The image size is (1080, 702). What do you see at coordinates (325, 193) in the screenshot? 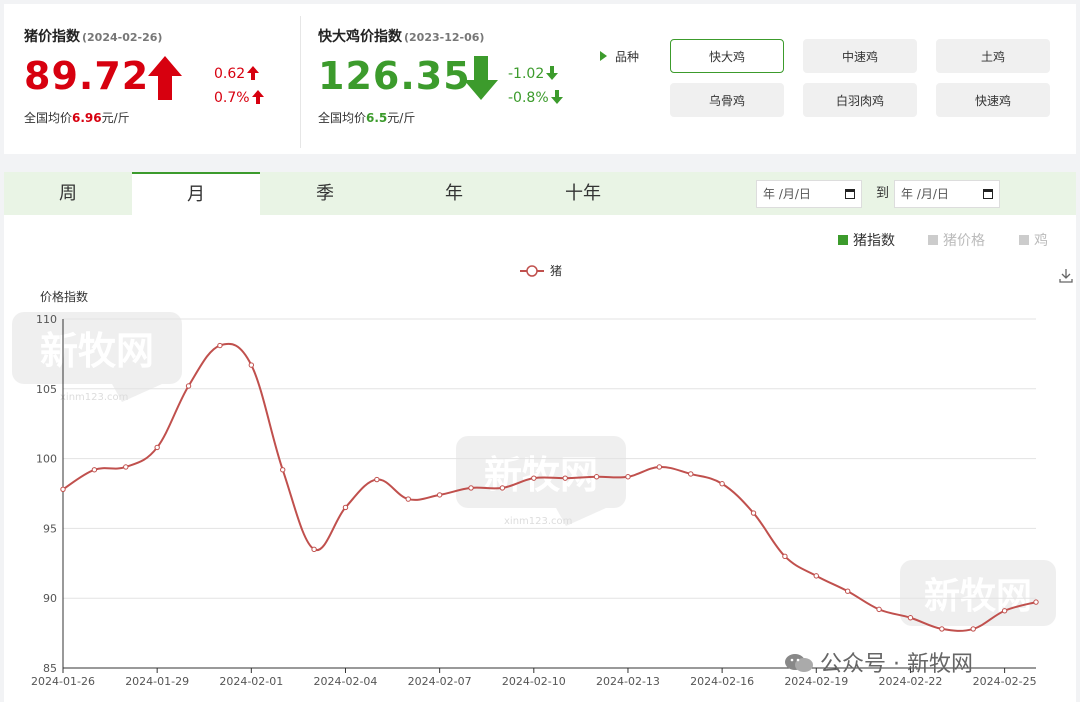
I see `tab-quarter: 季` at bounding box center [325, 193].